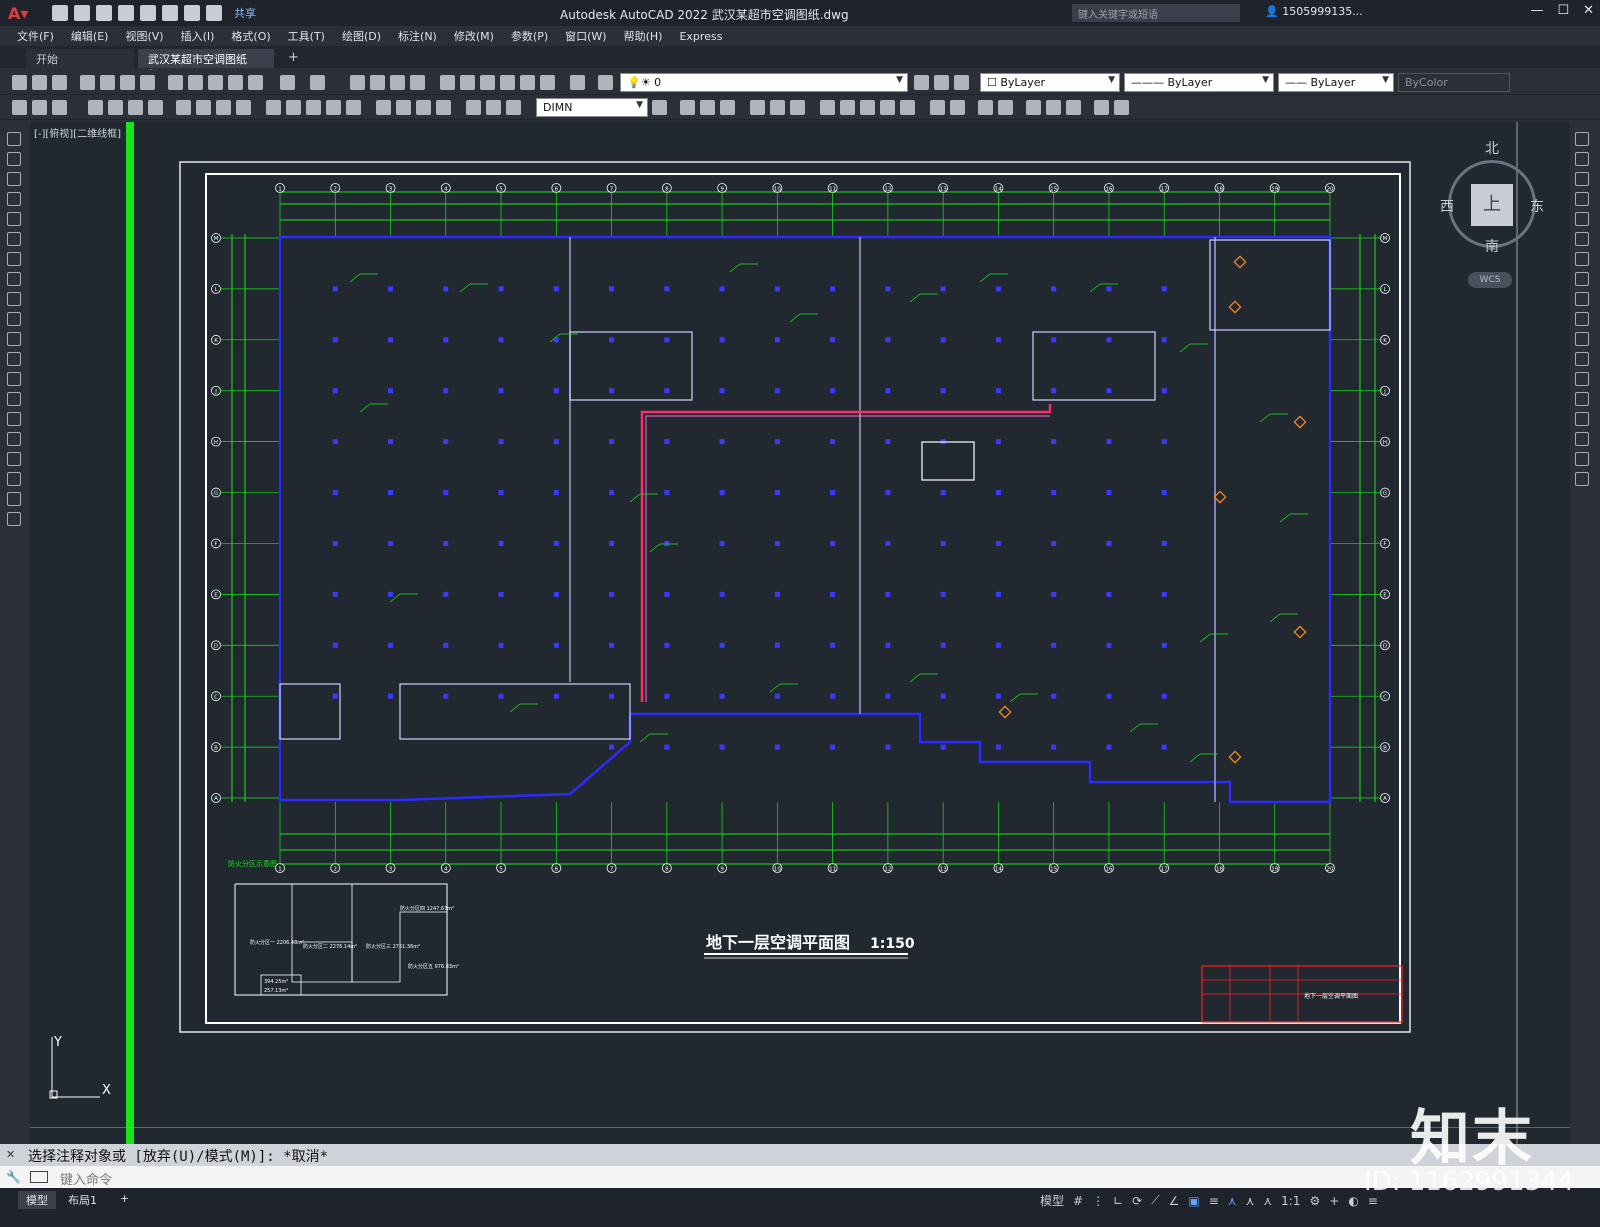 This screenshot has height=1227, width=1600. I want to click on rotate-icon, so click(1582, 259).